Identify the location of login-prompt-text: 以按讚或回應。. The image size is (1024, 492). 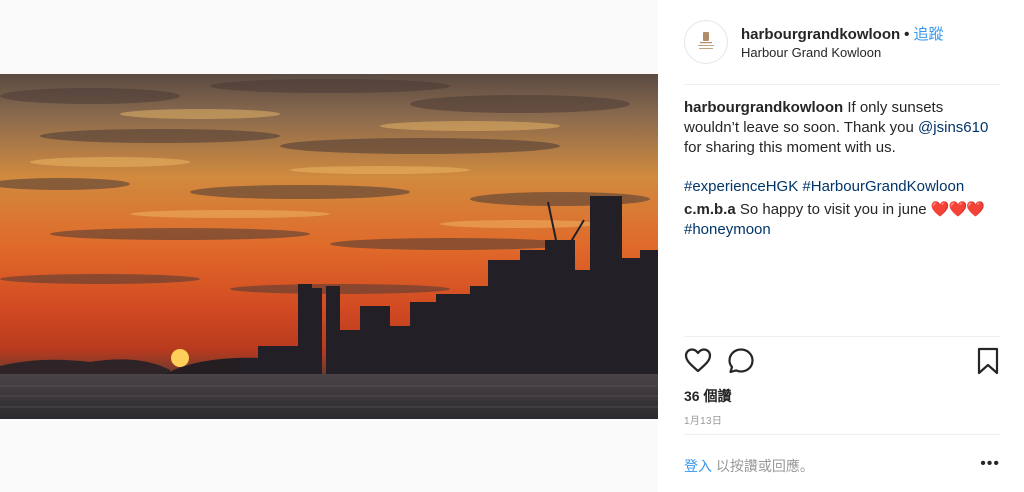
(764, 466).